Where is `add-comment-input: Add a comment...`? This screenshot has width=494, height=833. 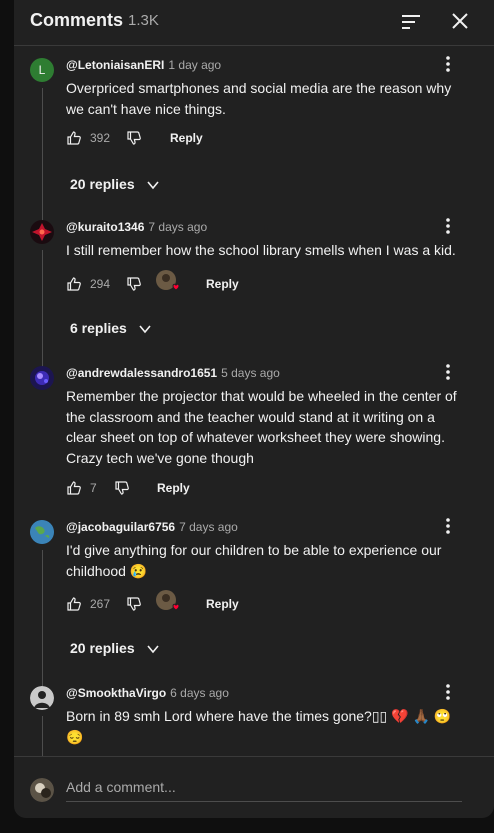 add-comment-input: Add a comment... is located at coordinates (264, 788).